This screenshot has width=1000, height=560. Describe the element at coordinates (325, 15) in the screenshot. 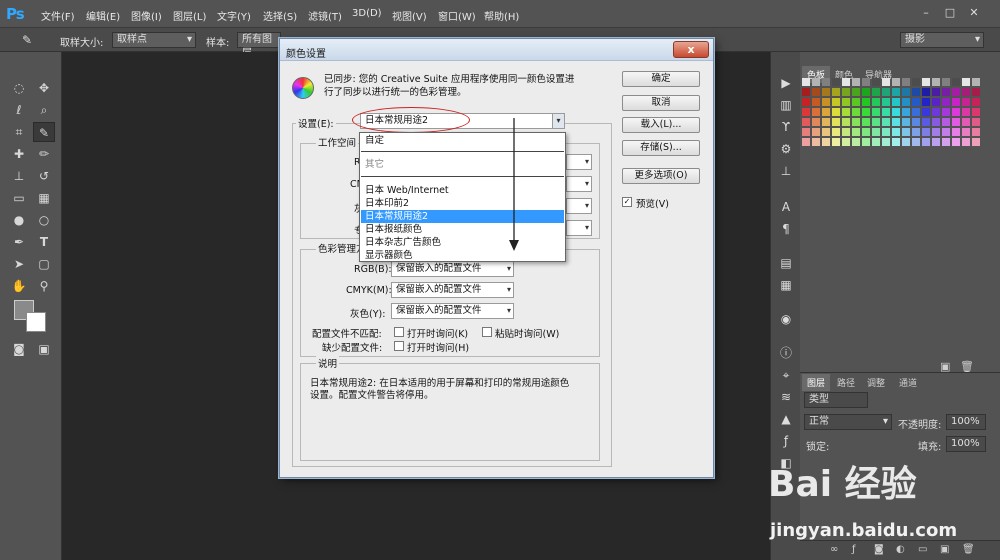

I see `menu-filter: 滤镜(T)` at that location.